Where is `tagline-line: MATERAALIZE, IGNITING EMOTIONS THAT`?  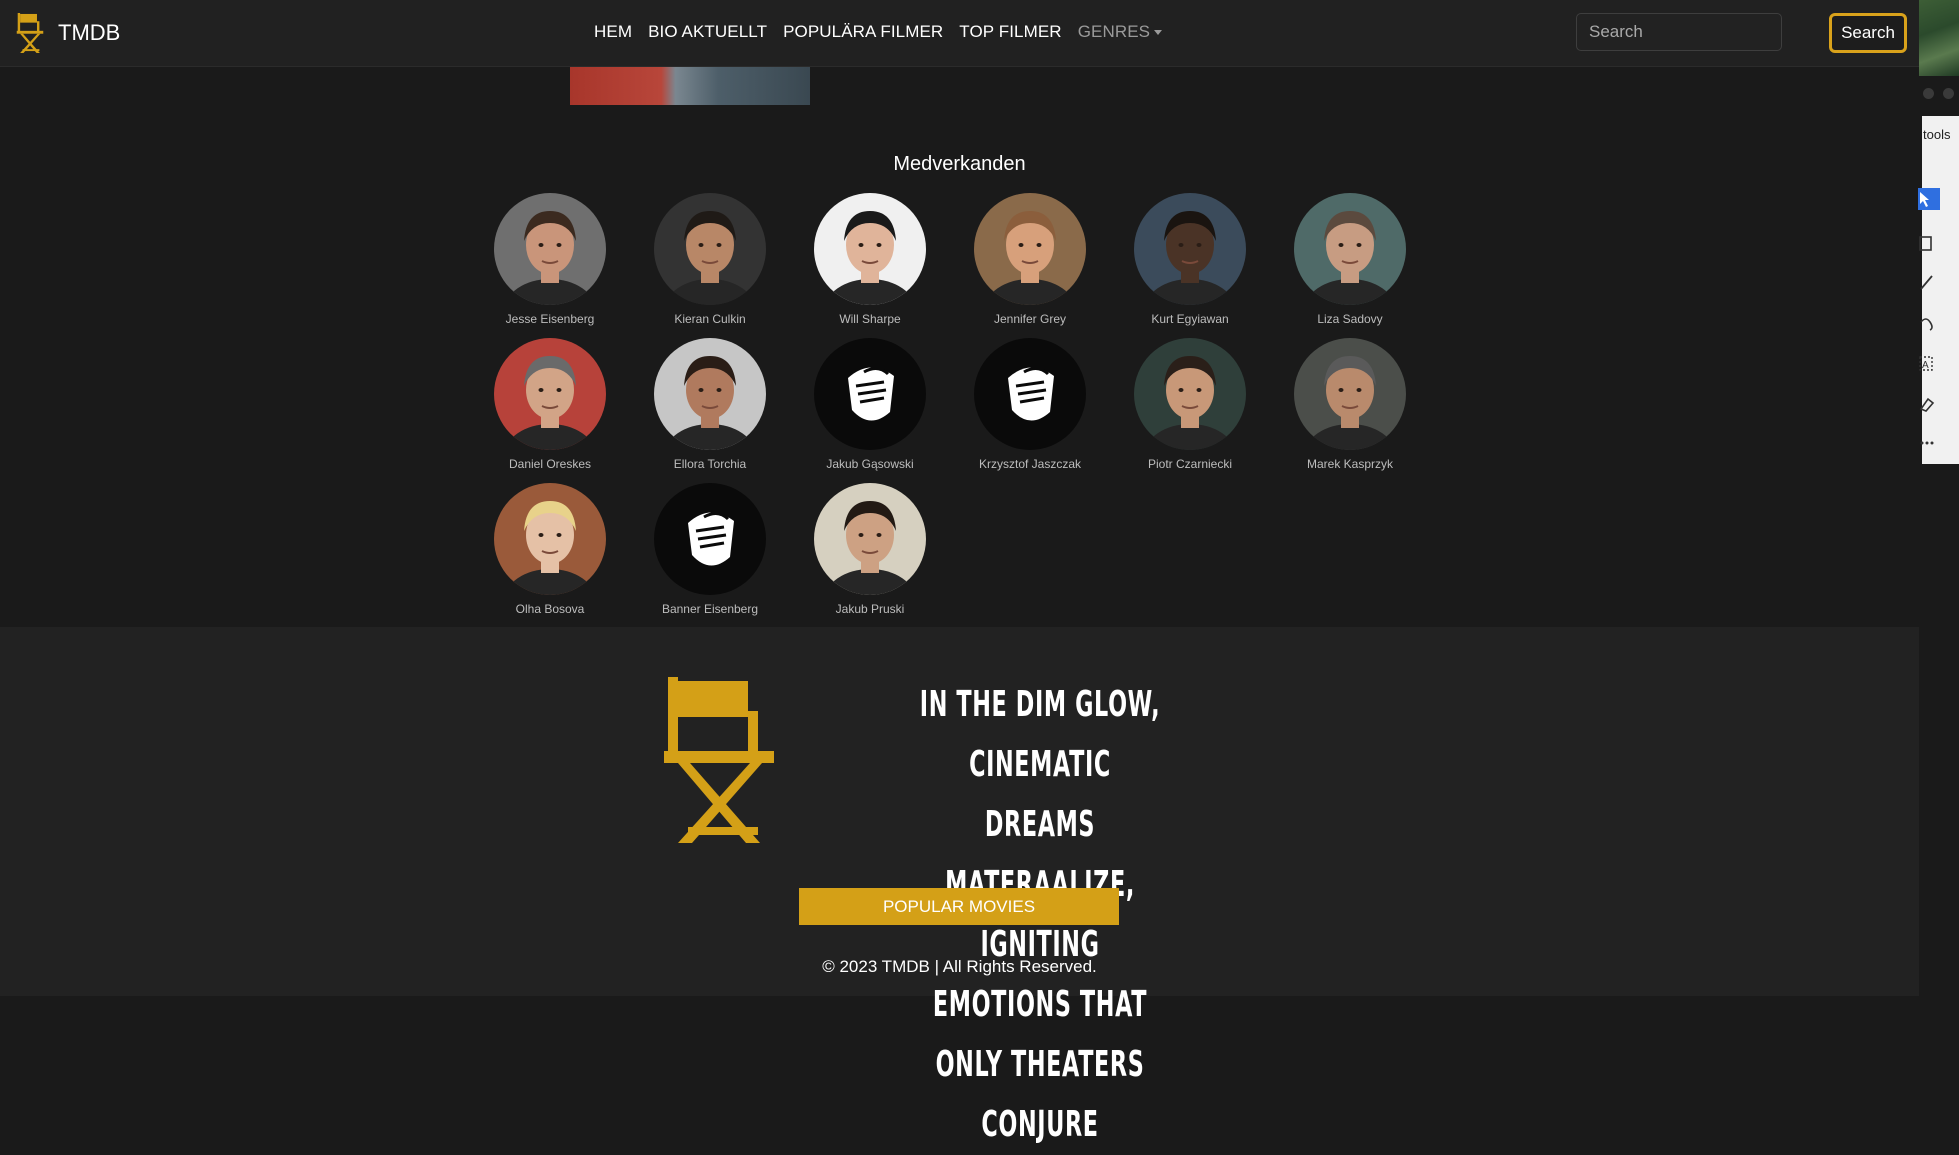
tagline-line: MATERAALIZE, IGNITING EMOTIONS THAT is located at coordinates (1040, 944).